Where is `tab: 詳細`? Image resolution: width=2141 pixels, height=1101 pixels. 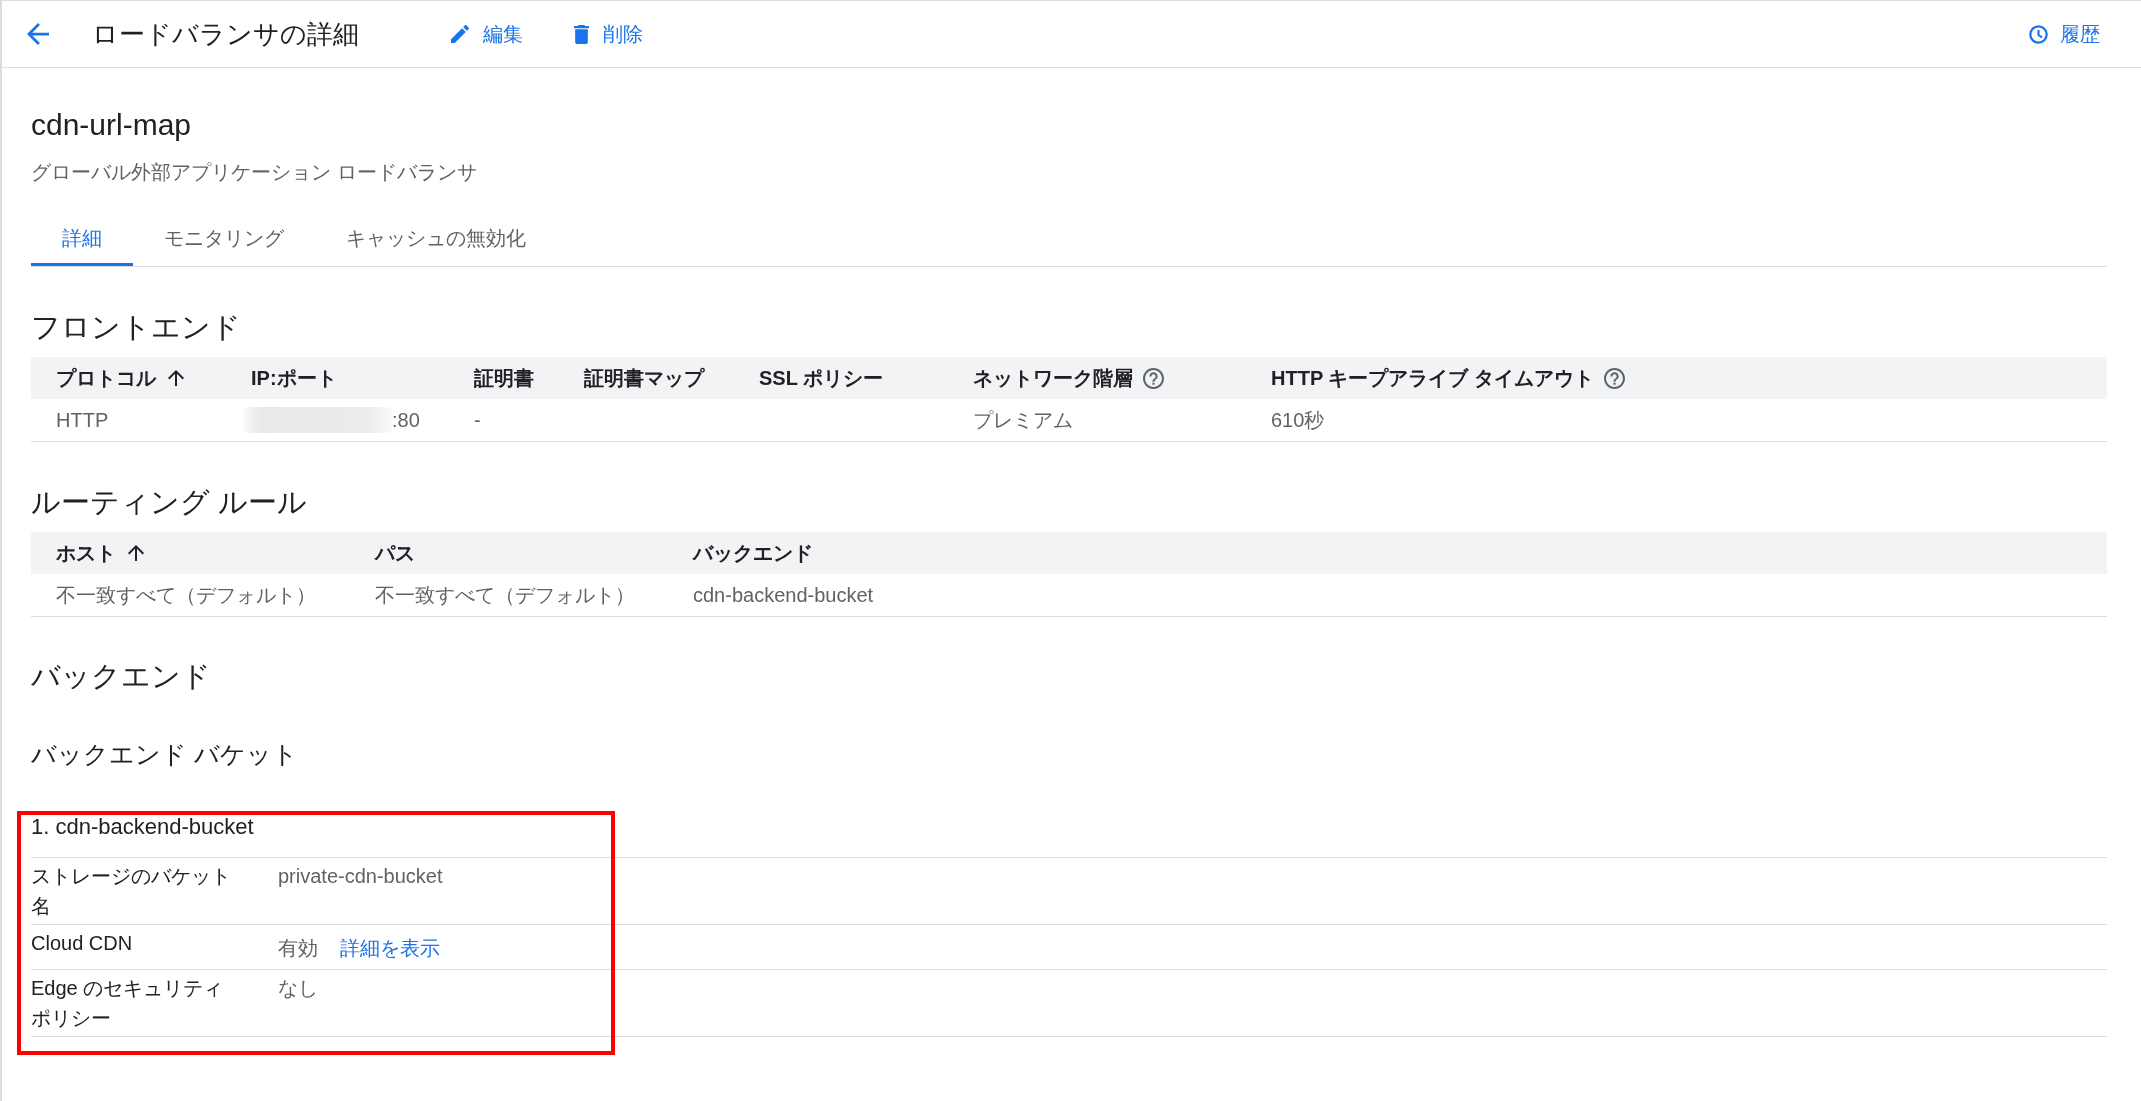
tab: 詳細 is located at coordinates (82, 238).